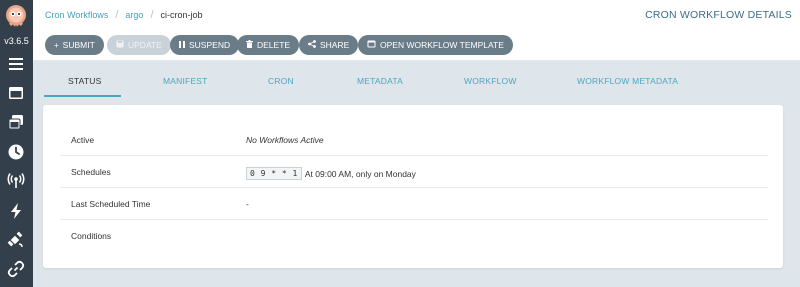 The width and height of the screenshot is (800, 287). I want to click on active-label: Active, so click(83, 140).